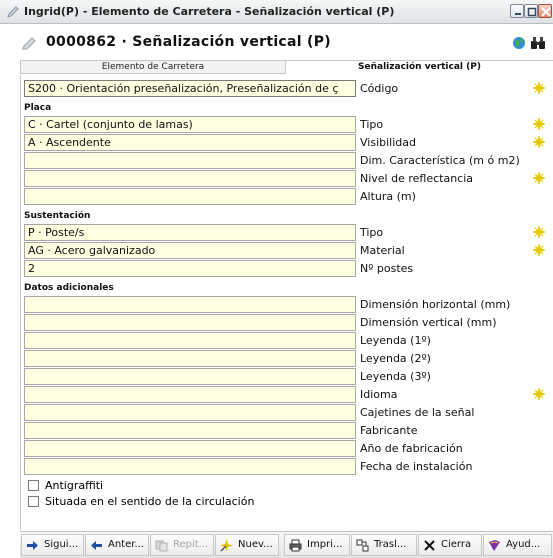  What do you see at coordinates (69, 288) in the screenshot?
I see `section-datos-adicionales: Datos adicionales` at bounding box center [69, 288].